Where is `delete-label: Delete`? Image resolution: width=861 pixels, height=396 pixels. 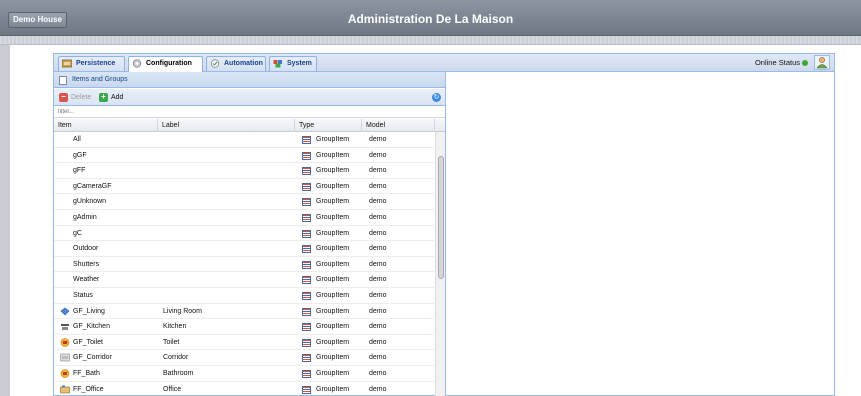 delete-label: Delete is located at coordinates (81, 97).